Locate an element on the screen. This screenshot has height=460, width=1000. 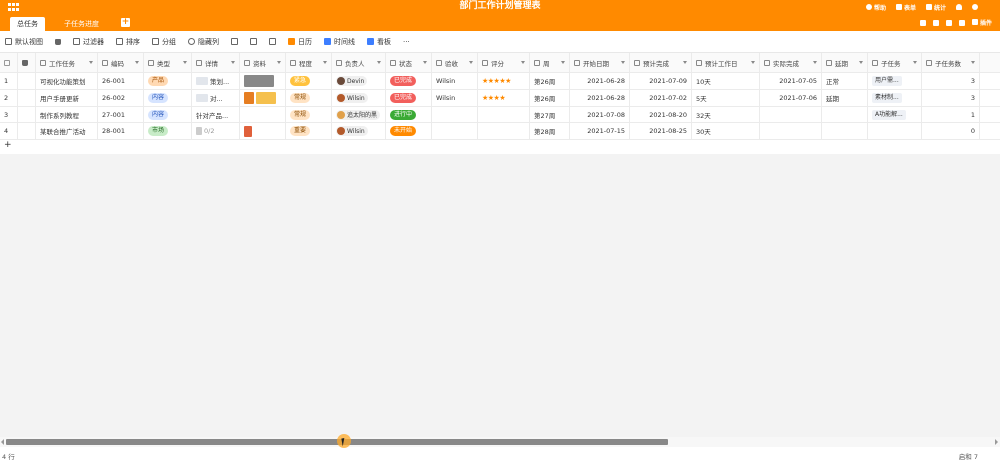
timeline-view-button: 时间线 is located at coordinates (339, 42).